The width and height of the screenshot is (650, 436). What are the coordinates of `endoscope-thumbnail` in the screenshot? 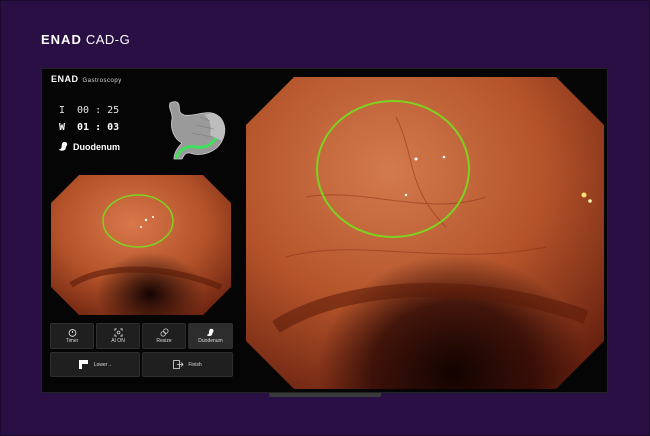 It's located at (141, 245).